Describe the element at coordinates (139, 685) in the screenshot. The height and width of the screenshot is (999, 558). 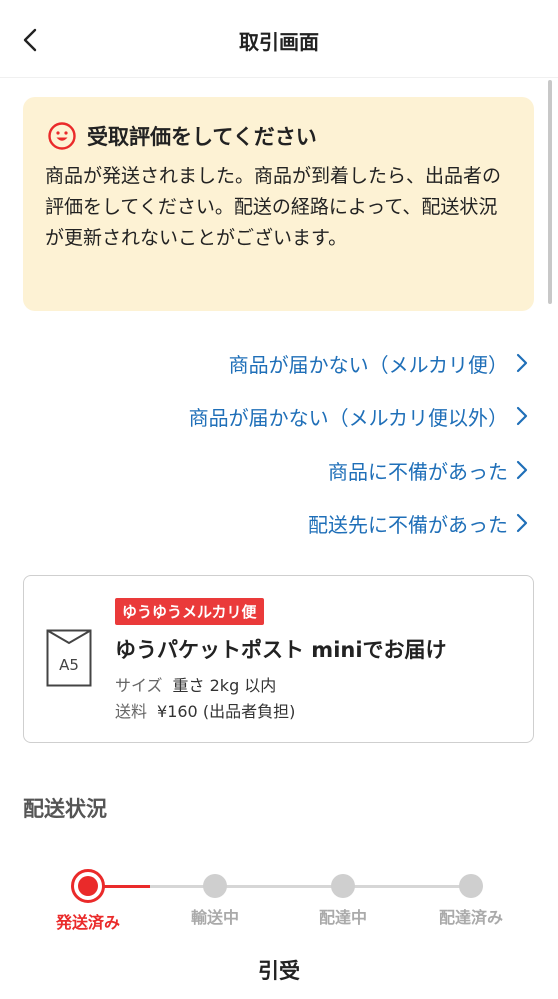
I see `size-label: サイズ` at that location.